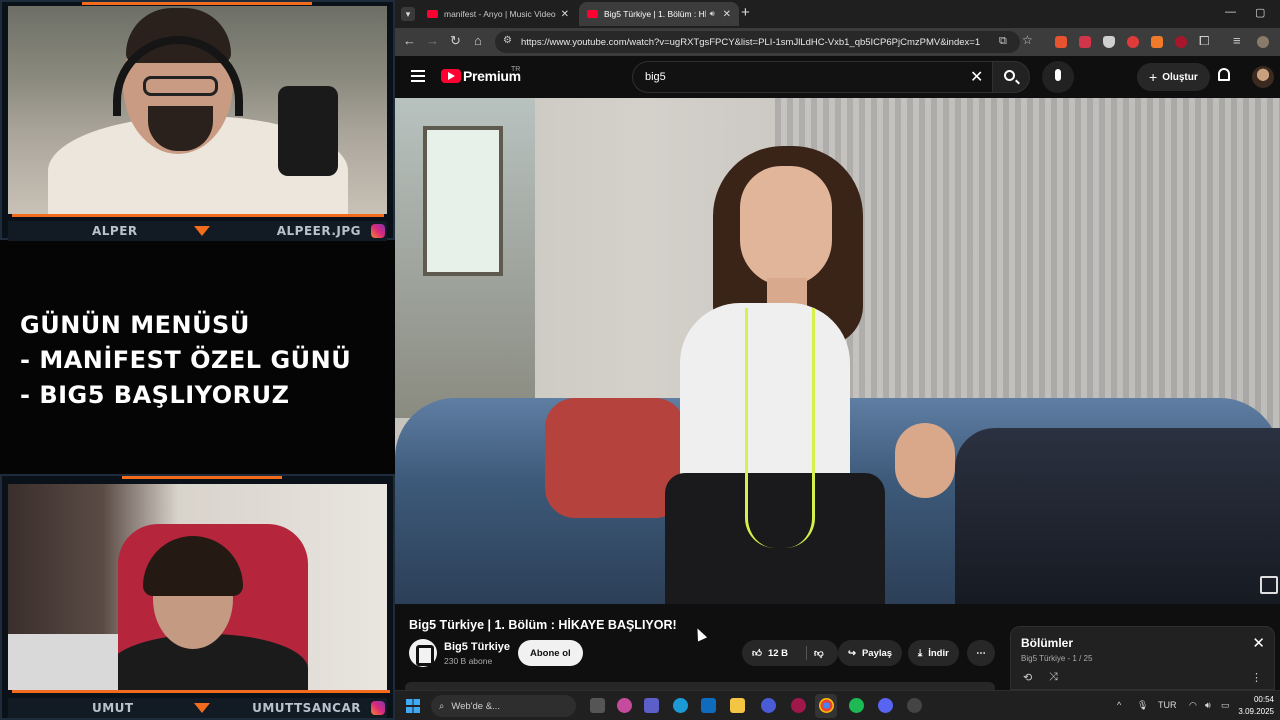  I want to click on volume-icon: 🔊︎, so click(1208, 705).